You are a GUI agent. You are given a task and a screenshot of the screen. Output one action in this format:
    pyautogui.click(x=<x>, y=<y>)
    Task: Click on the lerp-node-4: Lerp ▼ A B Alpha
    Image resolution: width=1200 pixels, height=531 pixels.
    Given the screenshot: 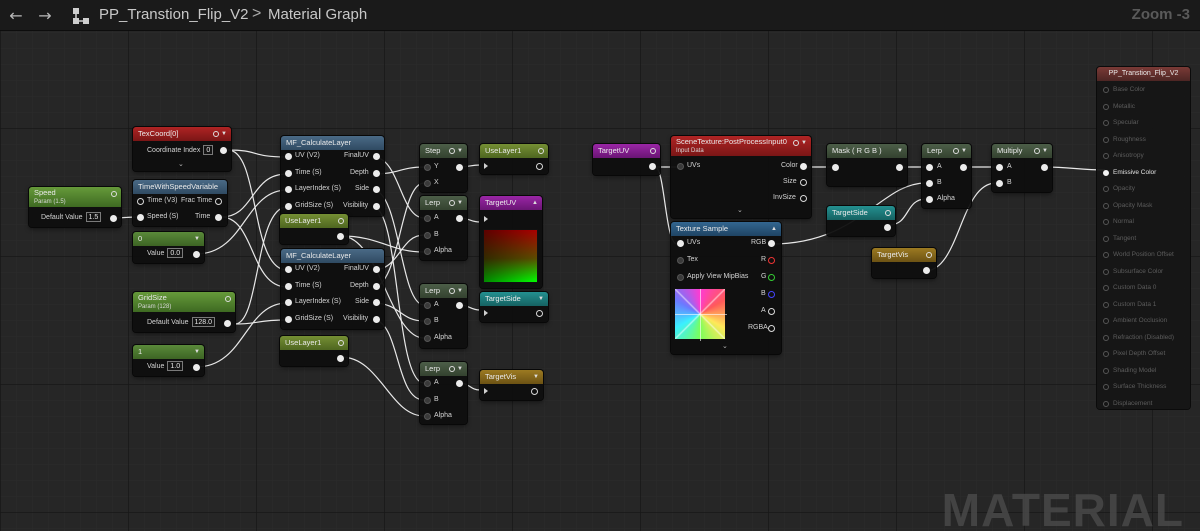 What is the action you would take?
    pyautogui.click(x=946, y=176)
    